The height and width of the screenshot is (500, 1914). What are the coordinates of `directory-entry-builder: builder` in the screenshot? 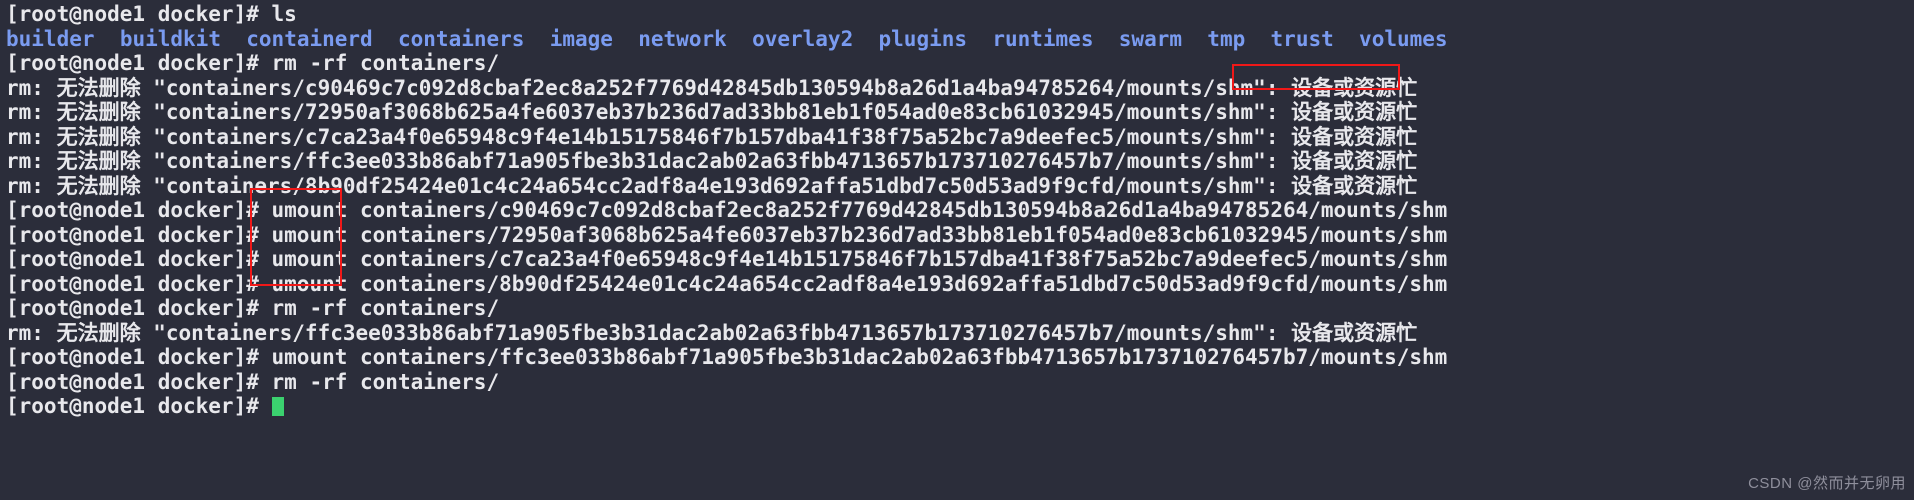 It's located at (50, 38).